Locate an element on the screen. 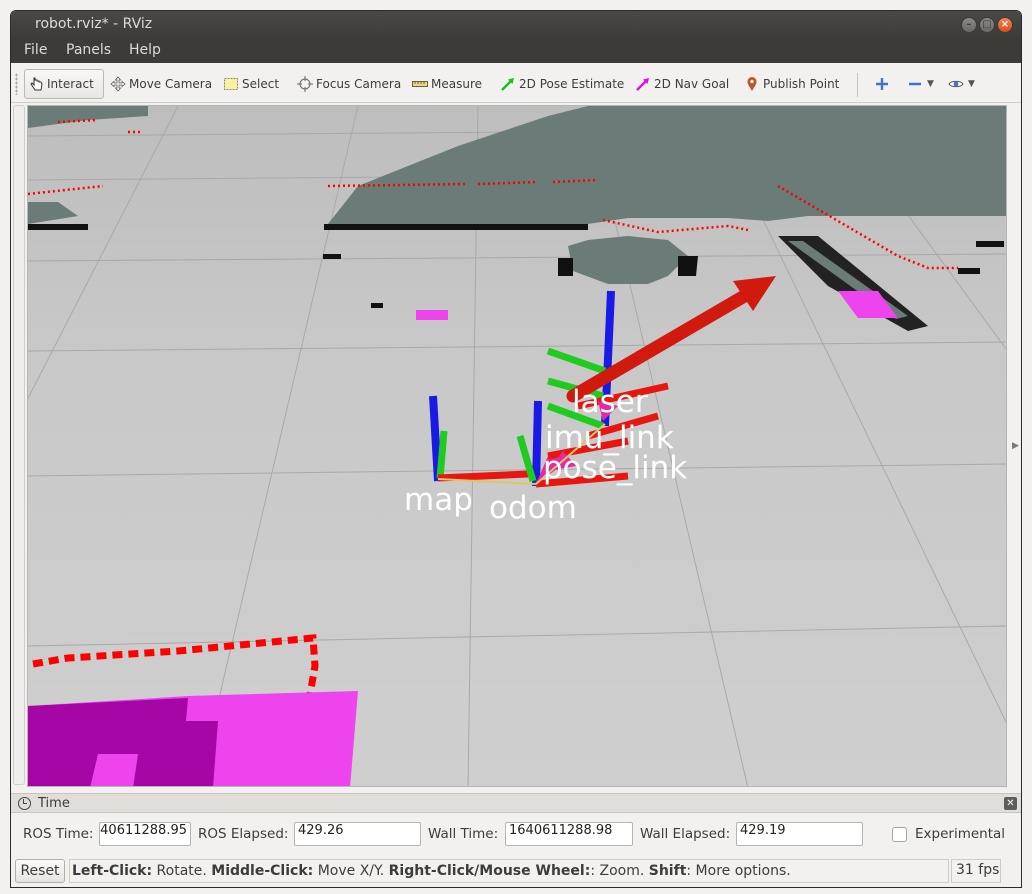 Image resolution: width=1032 pixels, height=894 pixels. reset-button: Reset is located at coordinates (40, 871).